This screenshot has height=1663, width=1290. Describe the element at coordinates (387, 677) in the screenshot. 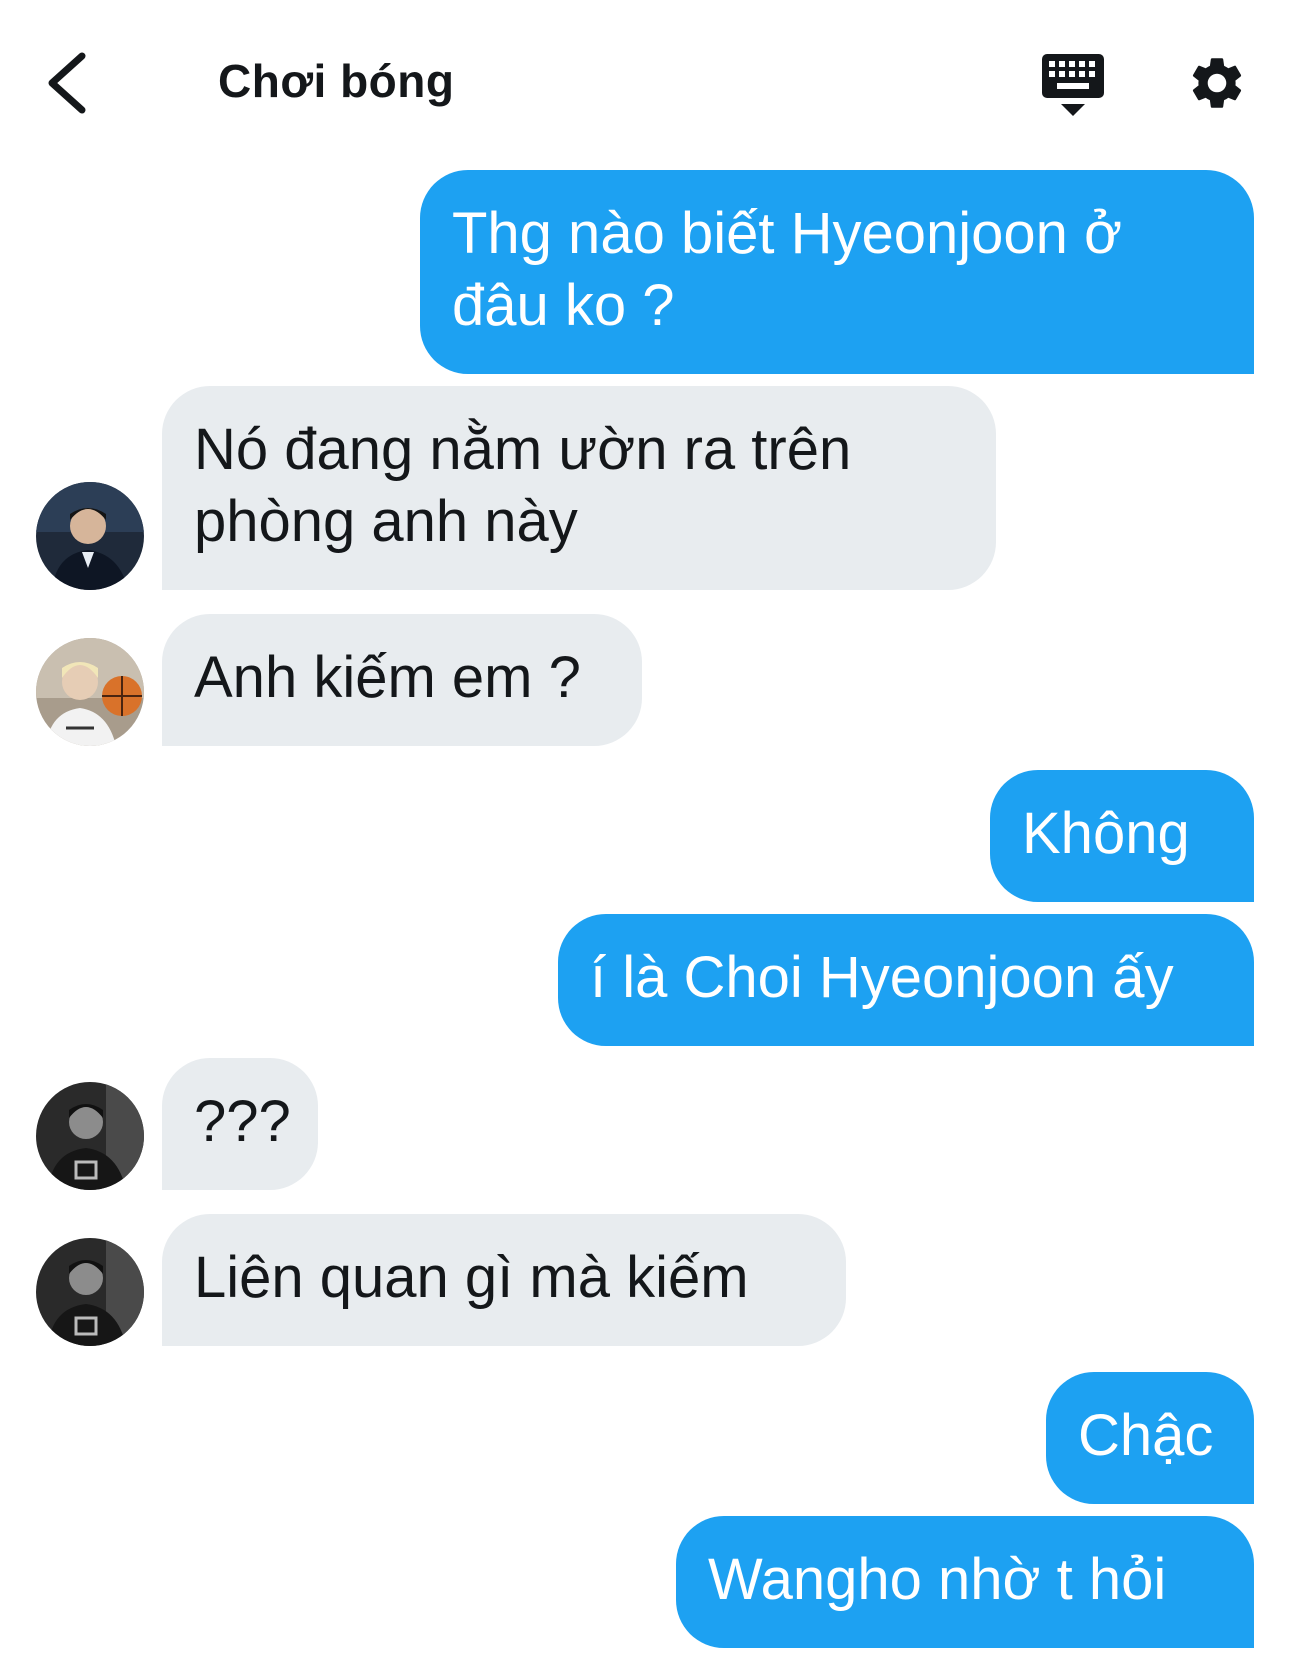

I see `message-text-line: Anh kiếm em ?` at that location.